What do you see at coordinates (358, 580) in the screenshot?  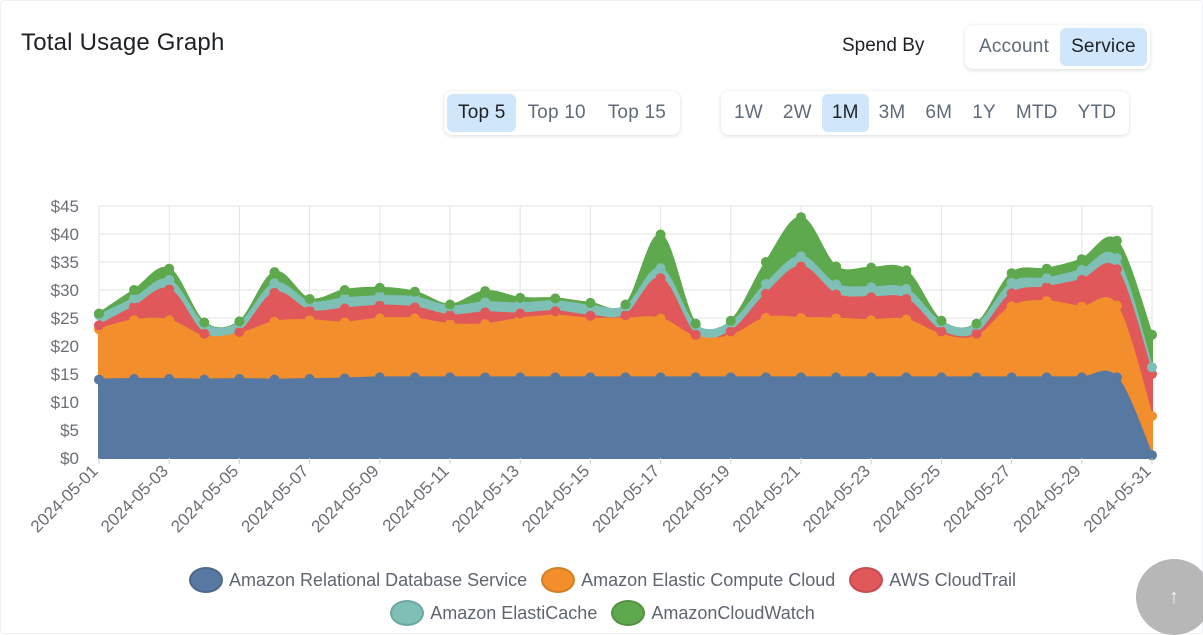 I see `legend-item: Amazon Relational Database Service` at bounding box center [358, 580].